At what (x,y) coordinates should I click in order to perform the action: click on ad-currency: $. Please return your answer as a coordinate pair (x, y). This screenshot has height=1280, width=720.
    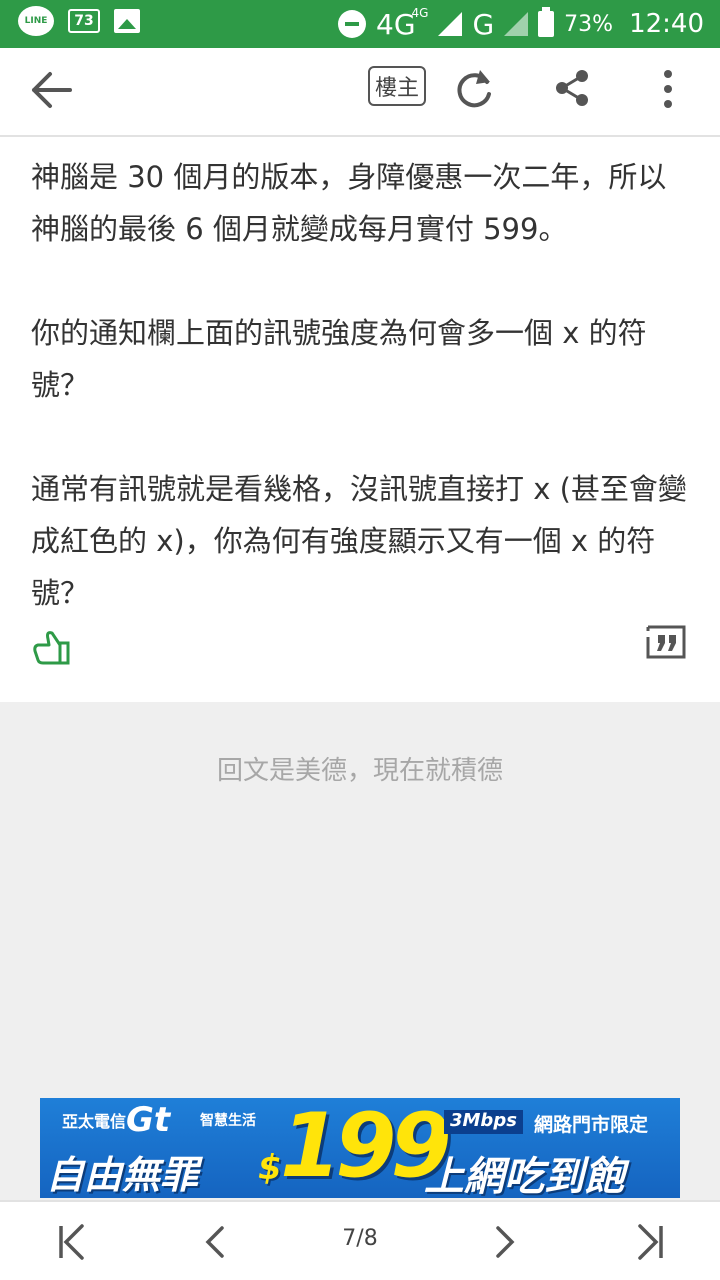
    Looking at the image, I should click on (270, 1168).